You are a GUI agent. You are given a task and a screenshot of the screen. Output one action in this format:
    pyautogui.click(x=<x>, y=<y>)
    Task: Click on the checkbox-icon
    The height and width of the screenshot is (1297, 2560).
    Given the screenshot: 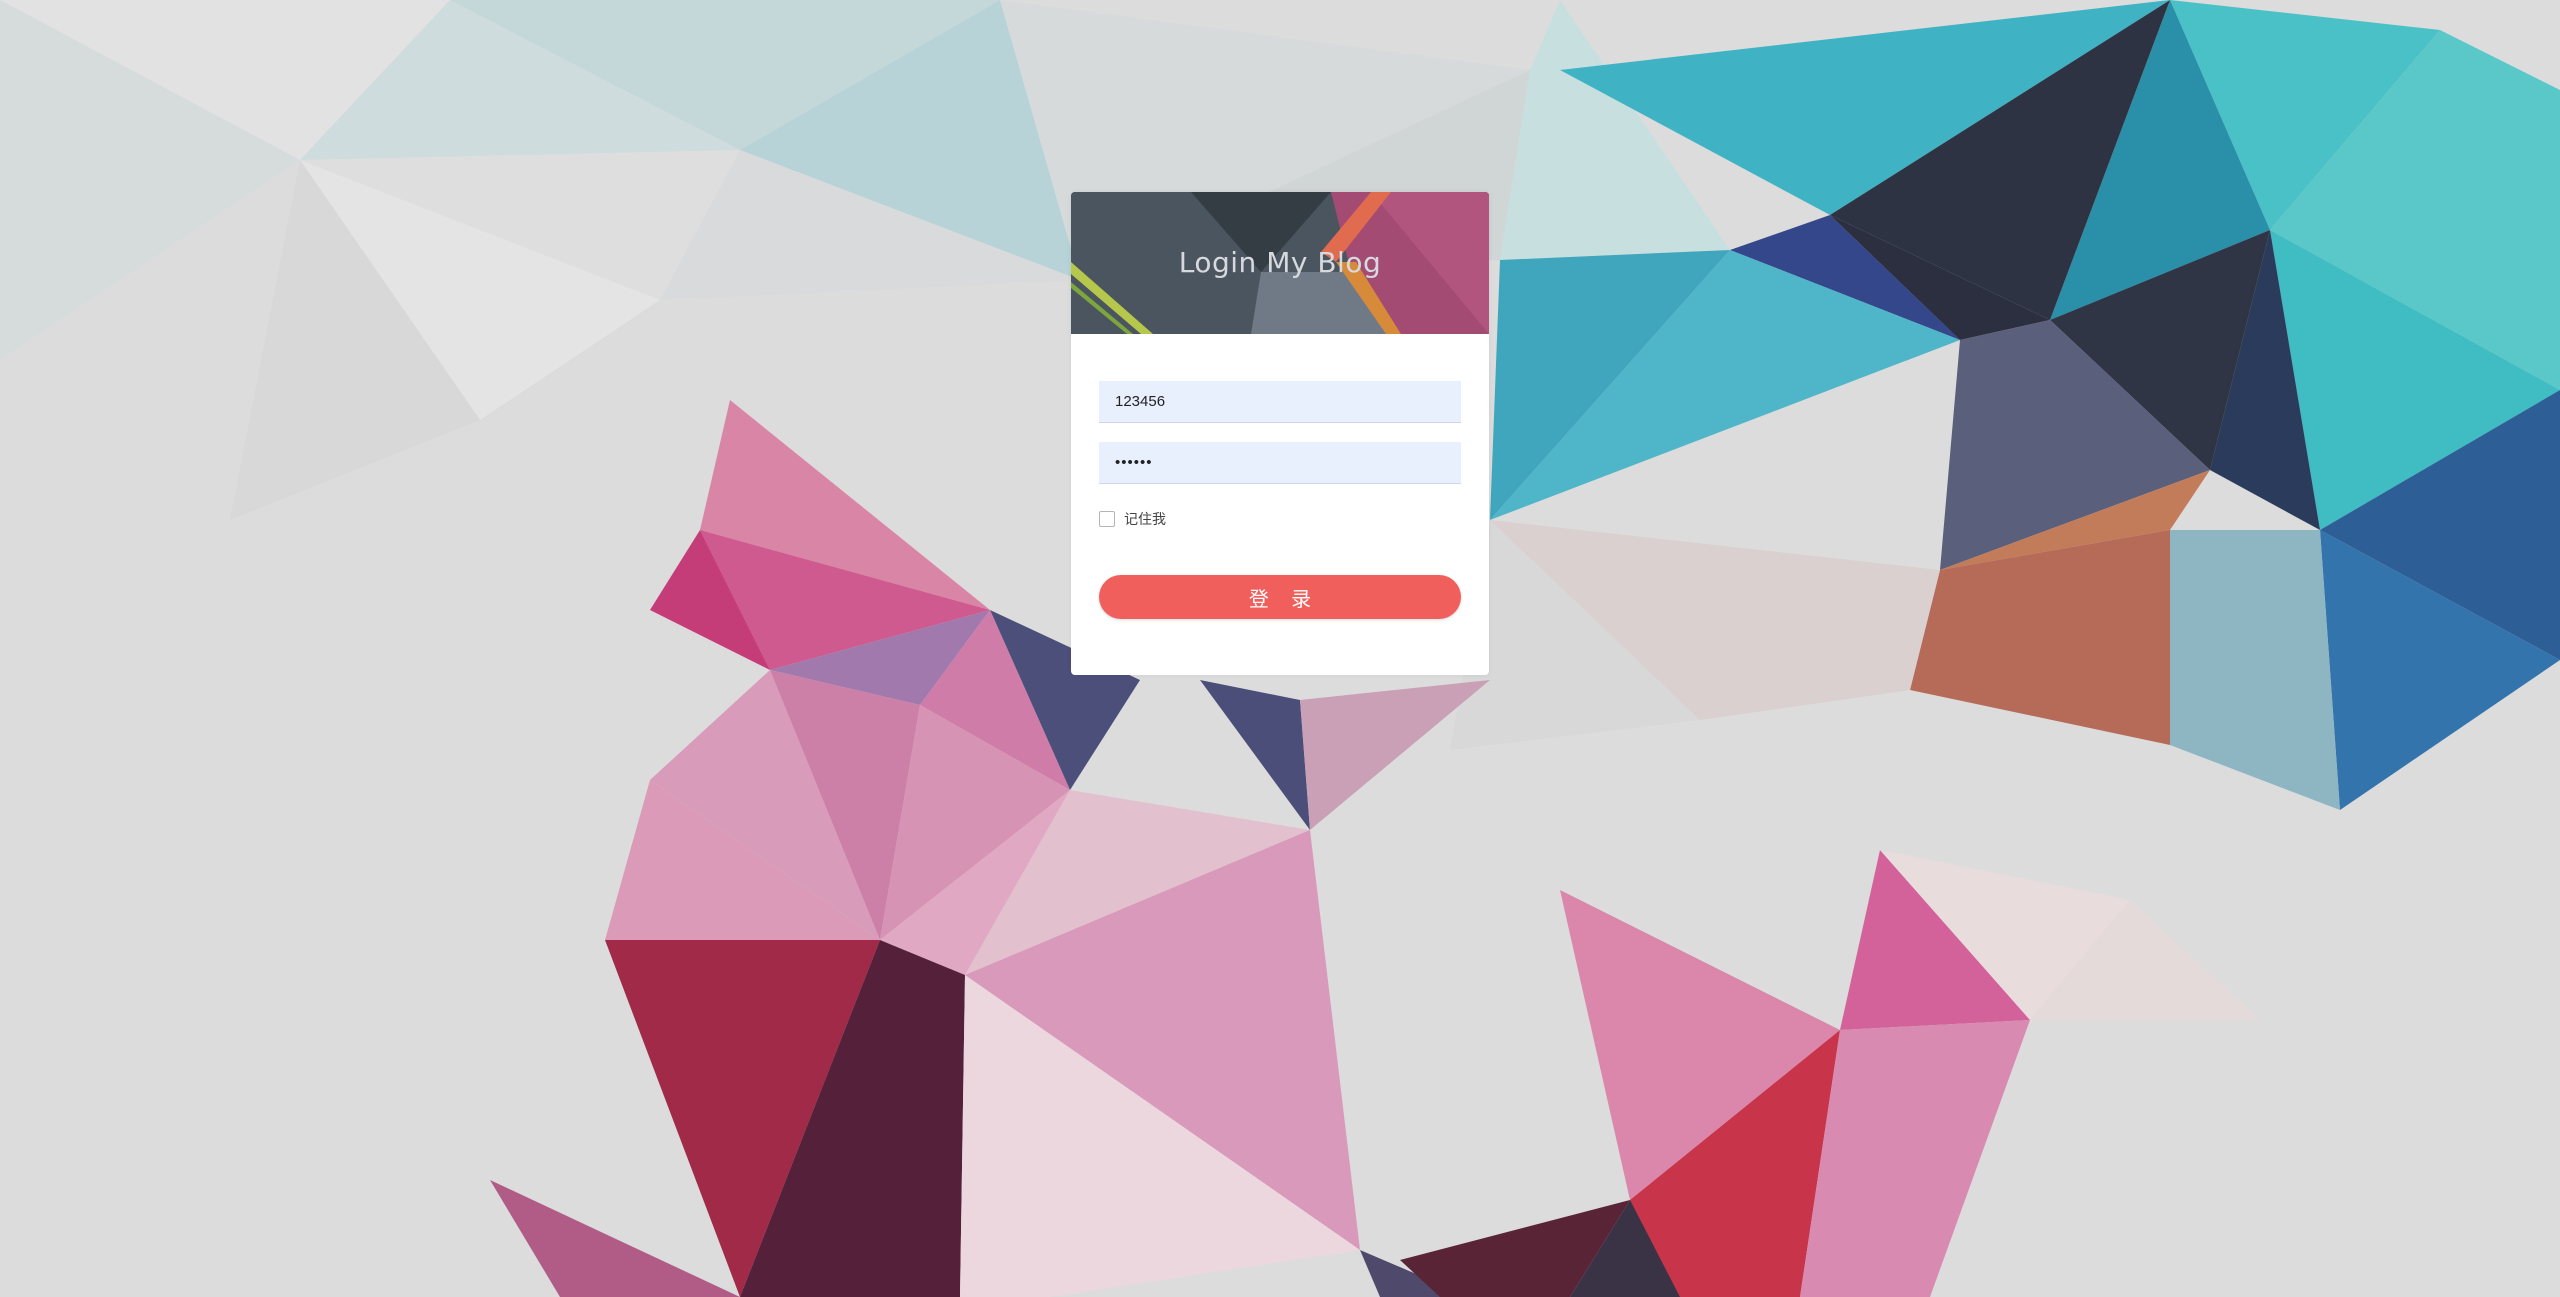 What is the action you would take?
    pyautogui.click(x=1107, y=519)
    